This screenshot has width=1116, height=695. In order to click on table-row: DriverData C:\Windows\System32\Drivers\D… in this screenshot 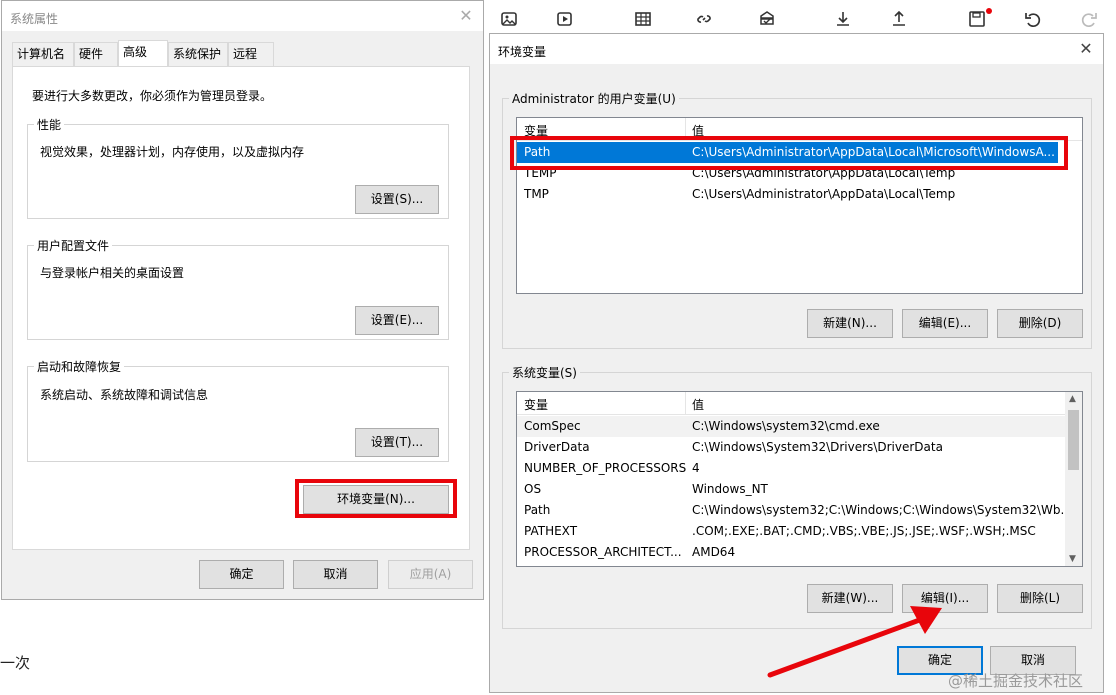, I will do `click(791, 447)`.